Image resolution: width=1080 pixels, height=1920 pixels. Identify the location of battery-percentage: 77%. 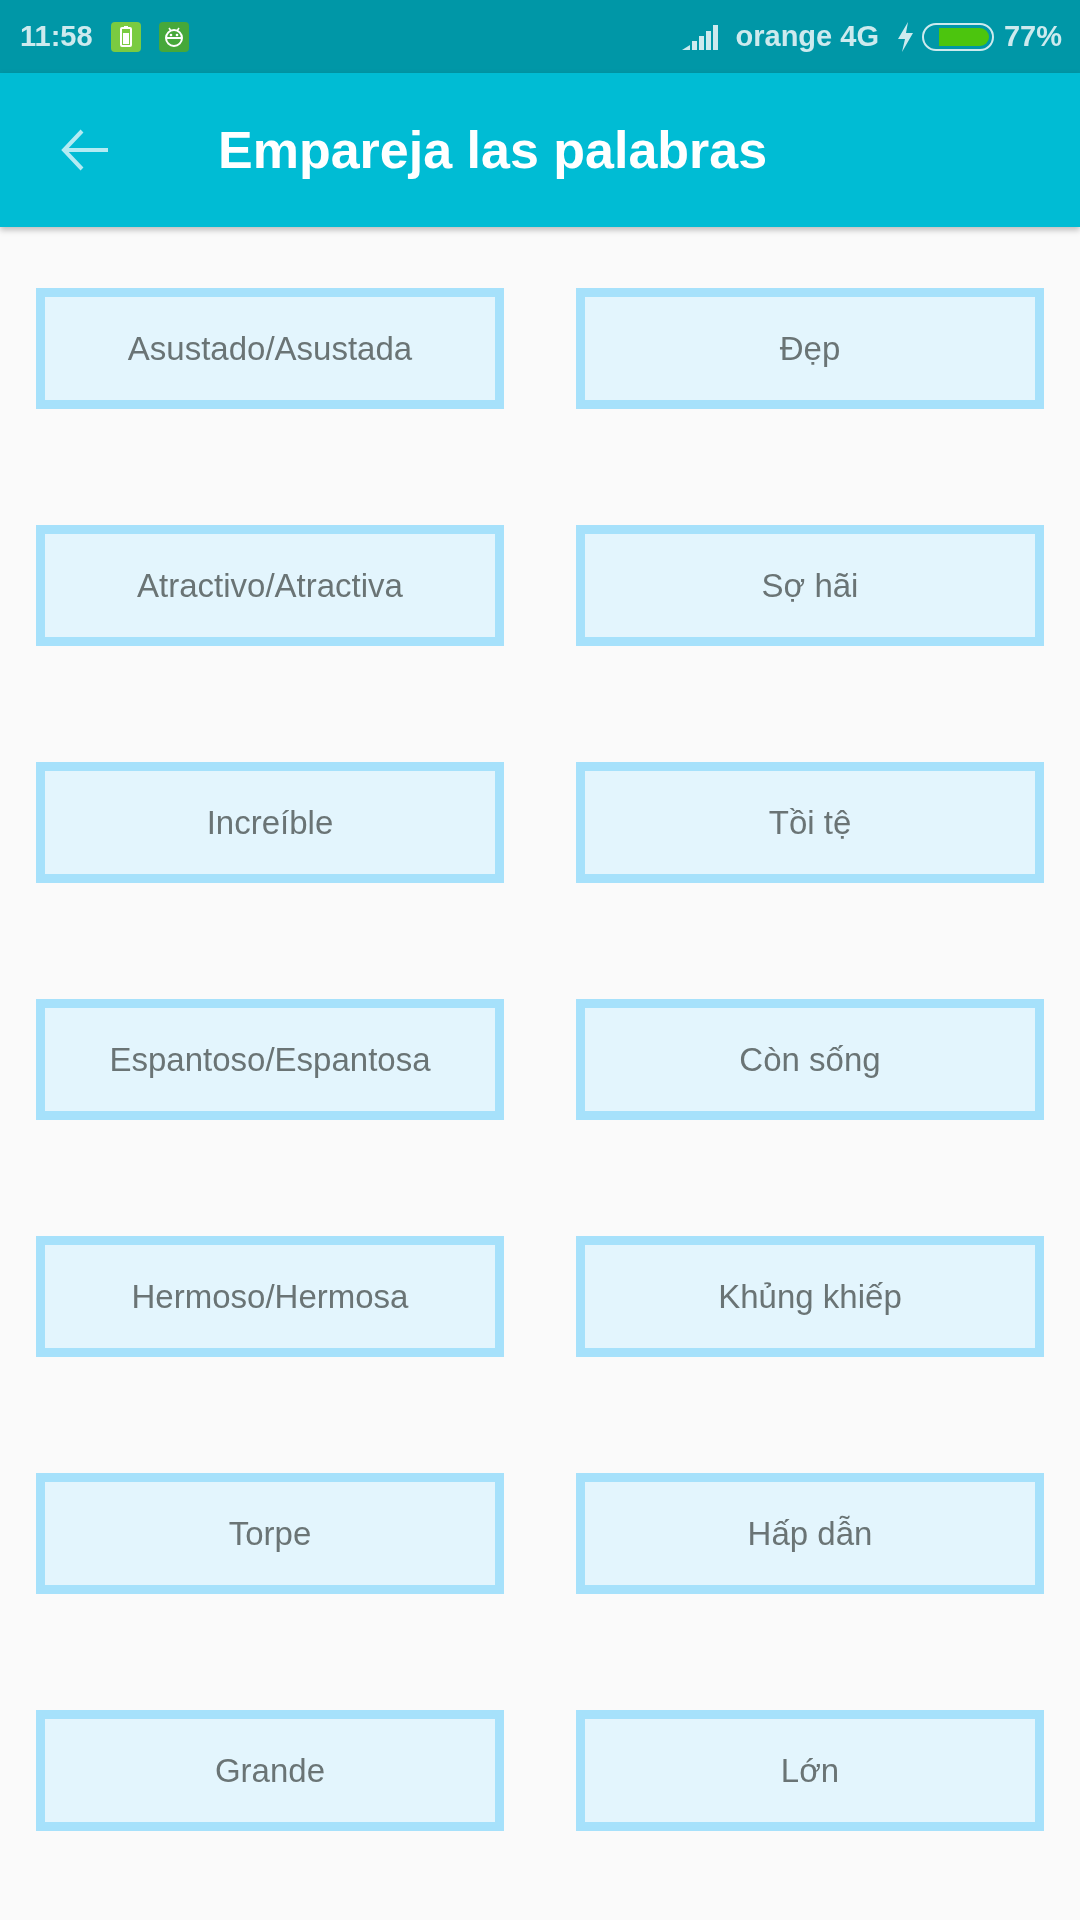
(1032, 36).